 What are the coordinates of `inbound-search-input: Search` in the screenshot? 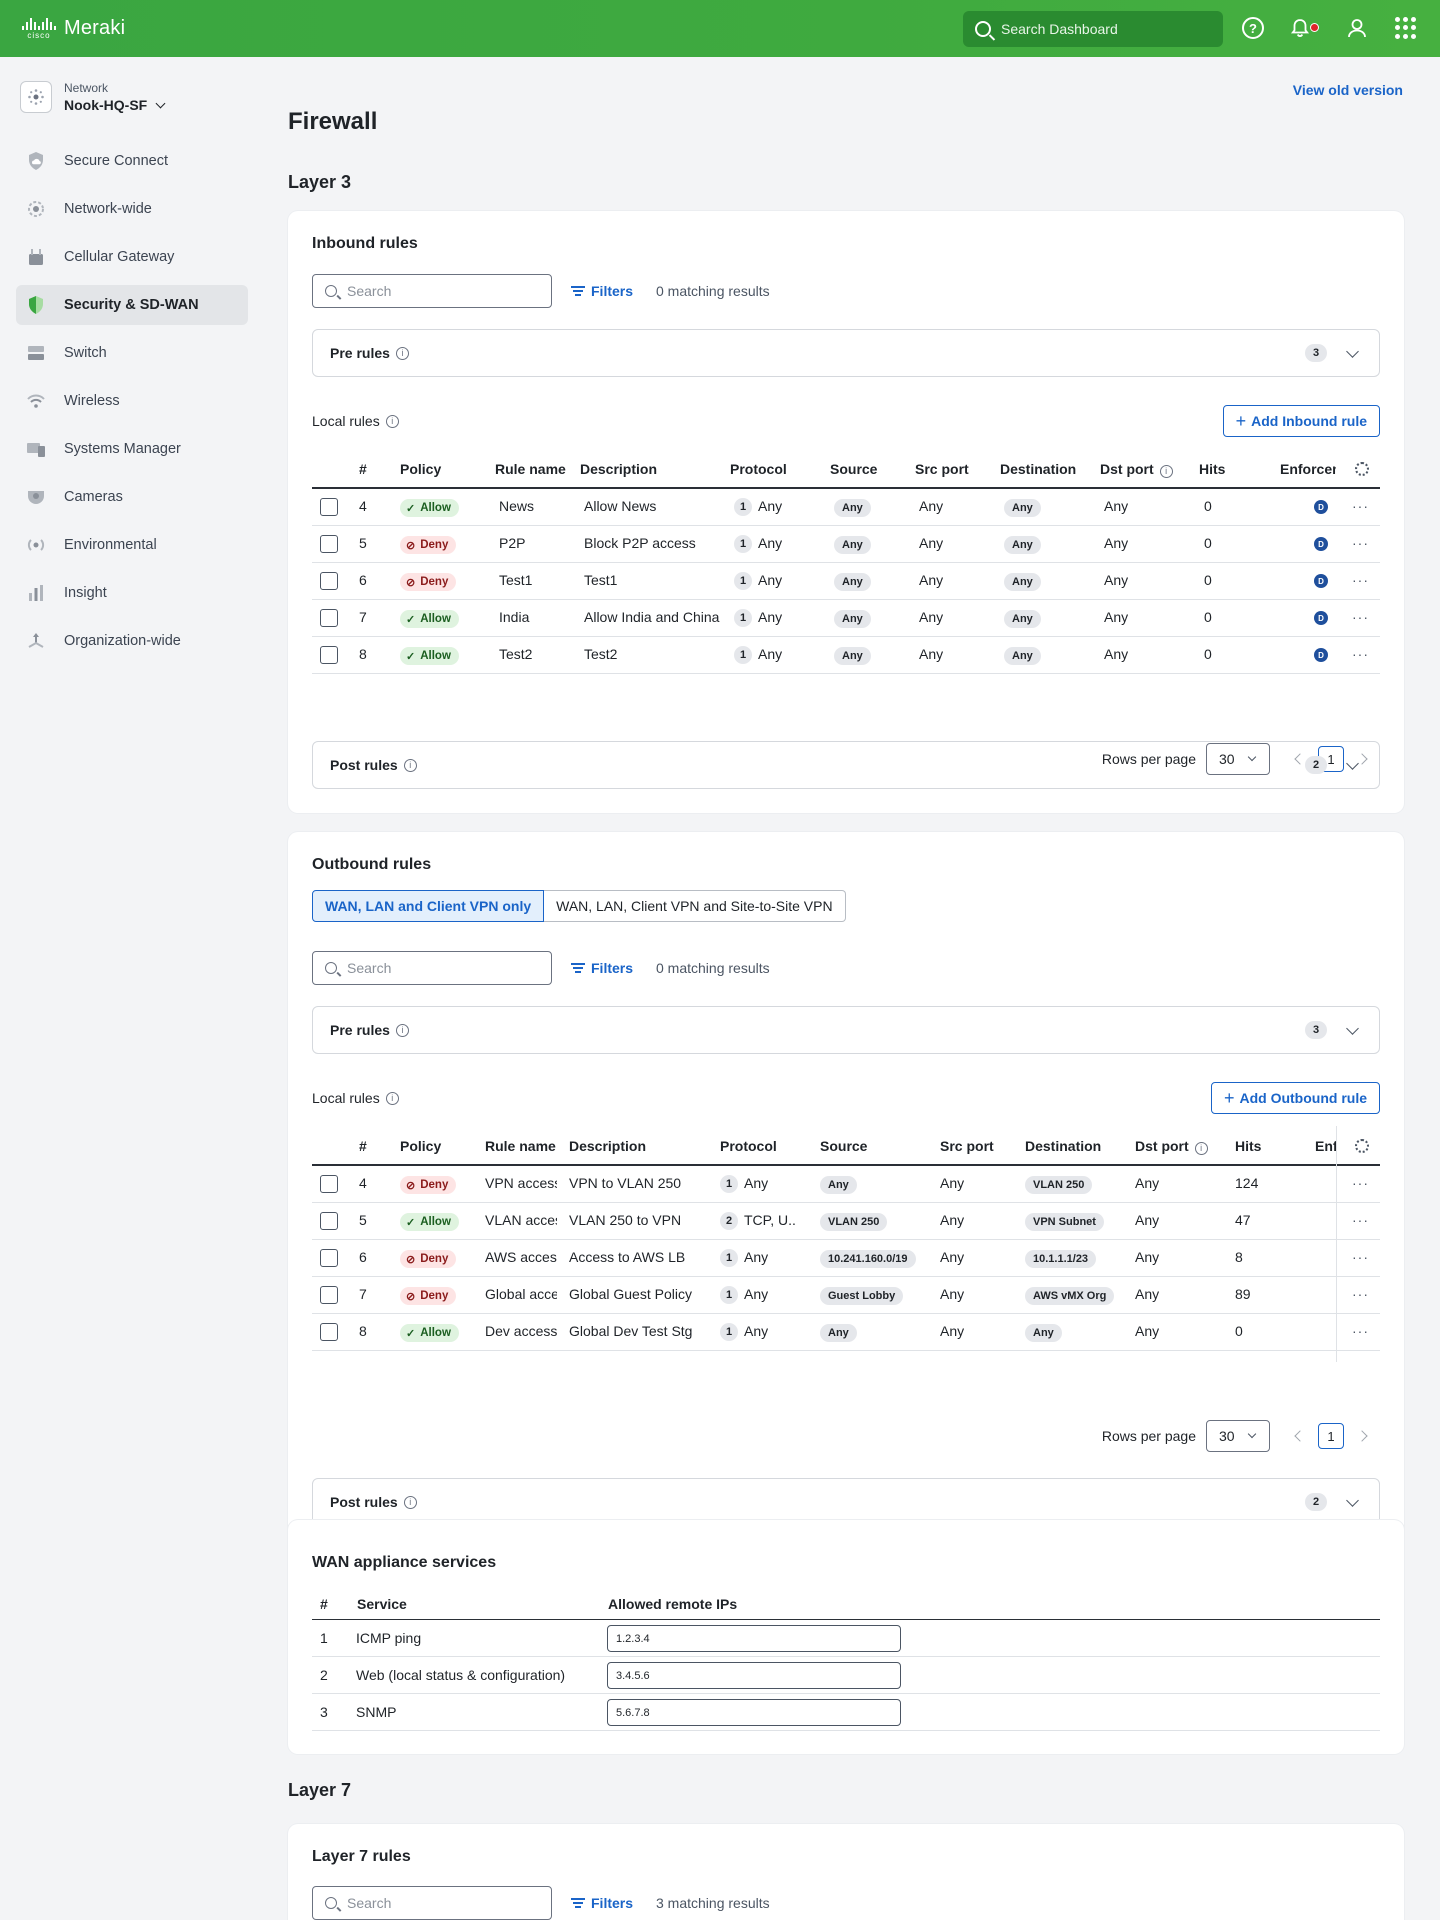 It's located at (432, 291).